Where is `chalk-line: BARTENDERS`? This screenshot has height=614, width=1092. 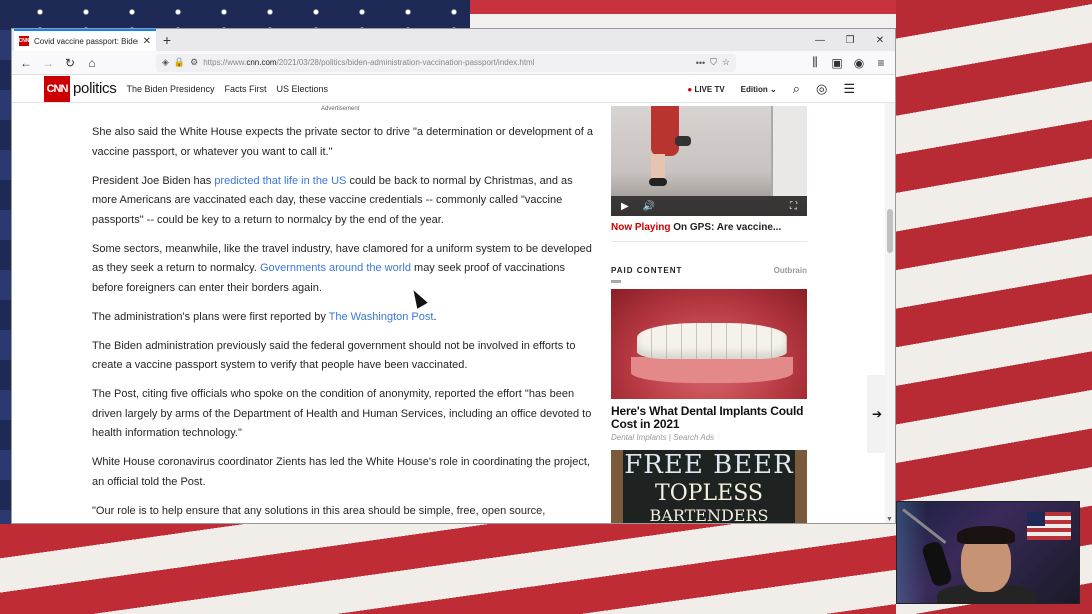
chalk-line: BARTENDERS is located at coordinates (709, 515).